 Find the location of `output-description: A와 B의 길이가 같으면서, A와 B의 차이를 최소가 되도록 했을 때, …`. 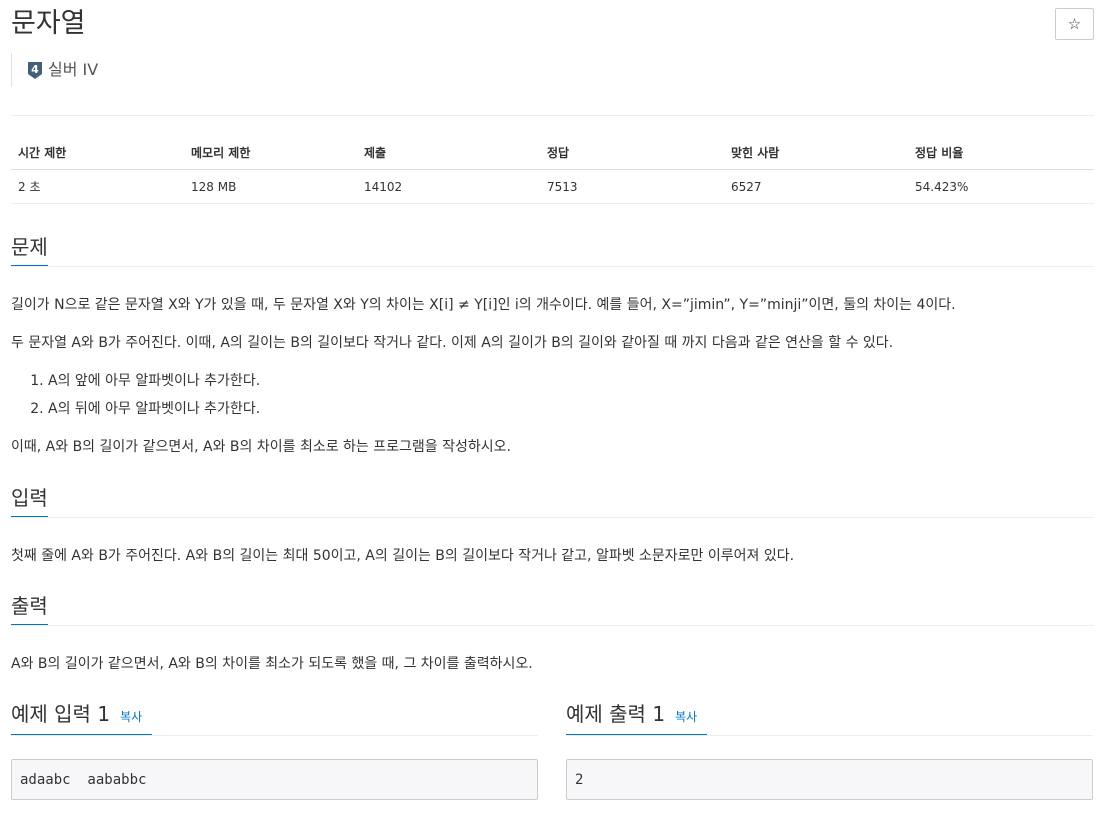

output-description: A와 B의 길이가 같으면서, A와 B의 차이를 최소가 되도록 했을 때, … is located at coordinates (272, 664).